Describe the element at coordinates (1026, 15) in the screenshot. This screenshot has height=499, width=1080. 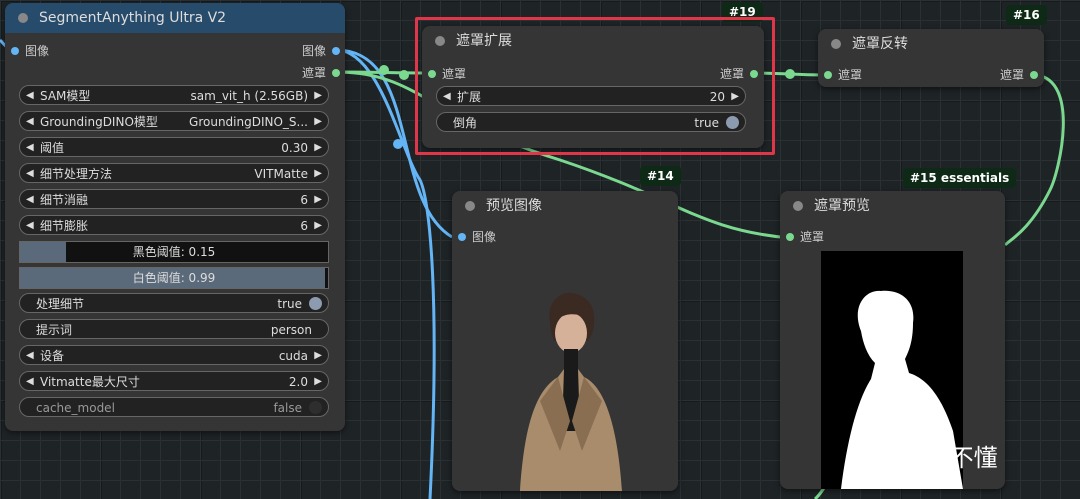
I see `node-id-badge: #16` at that location.